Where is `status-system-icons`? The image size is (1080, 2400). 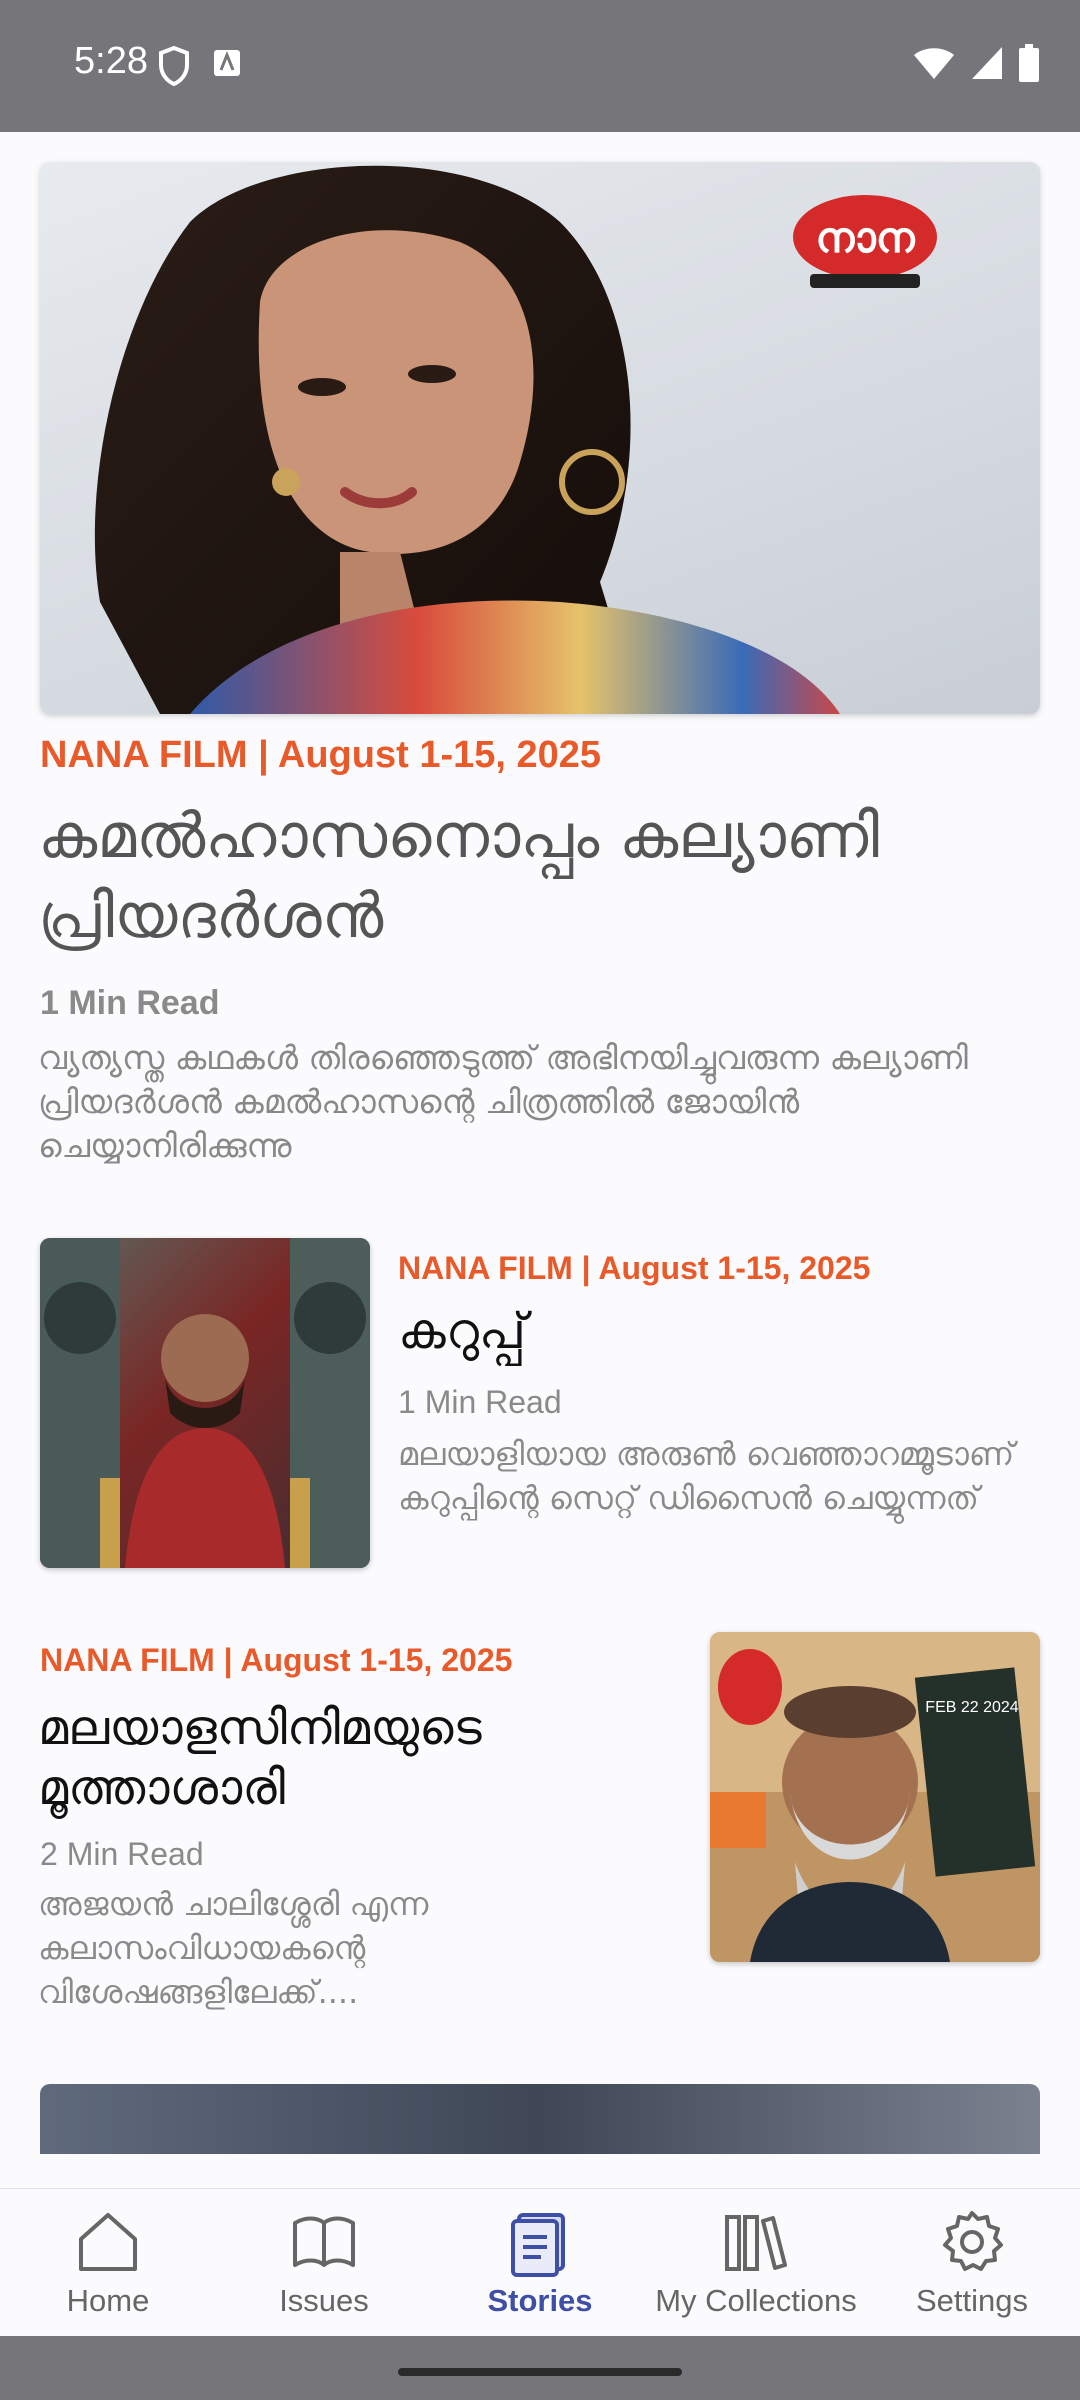
status-system-icons is located at coordinates (976, 63).